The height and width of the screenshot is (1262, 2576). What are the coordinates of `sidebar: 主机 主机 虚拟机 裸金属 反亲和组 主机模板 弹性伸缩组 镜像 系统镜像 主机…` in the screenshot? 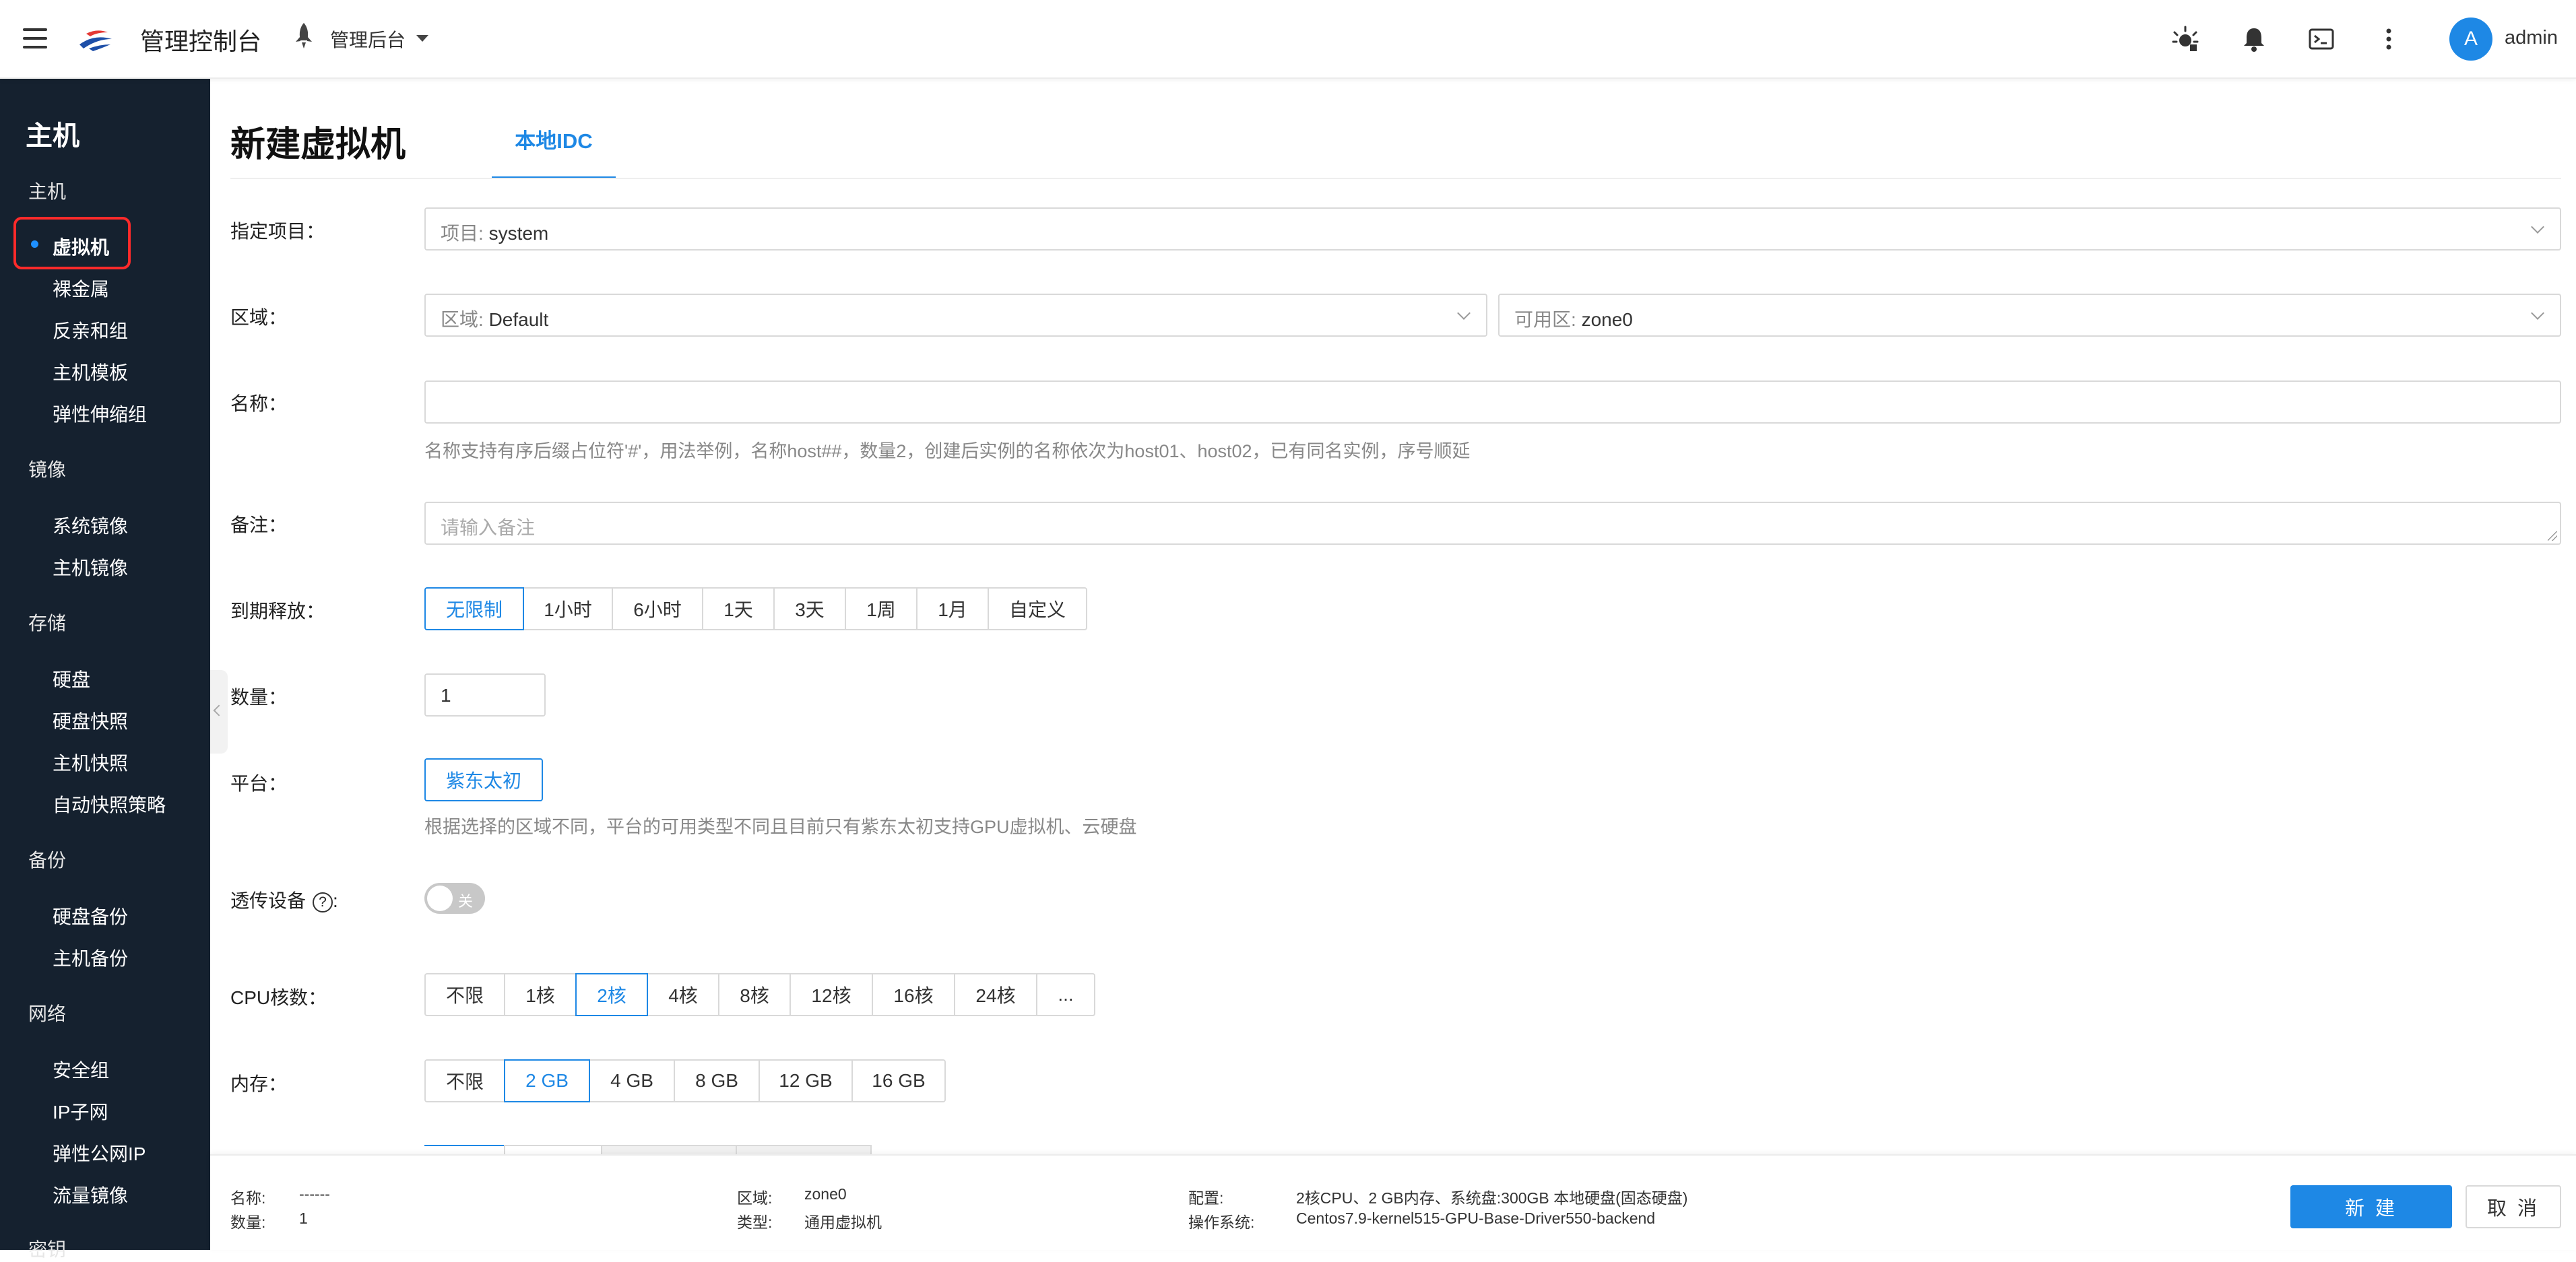 It's located at (105, 669).